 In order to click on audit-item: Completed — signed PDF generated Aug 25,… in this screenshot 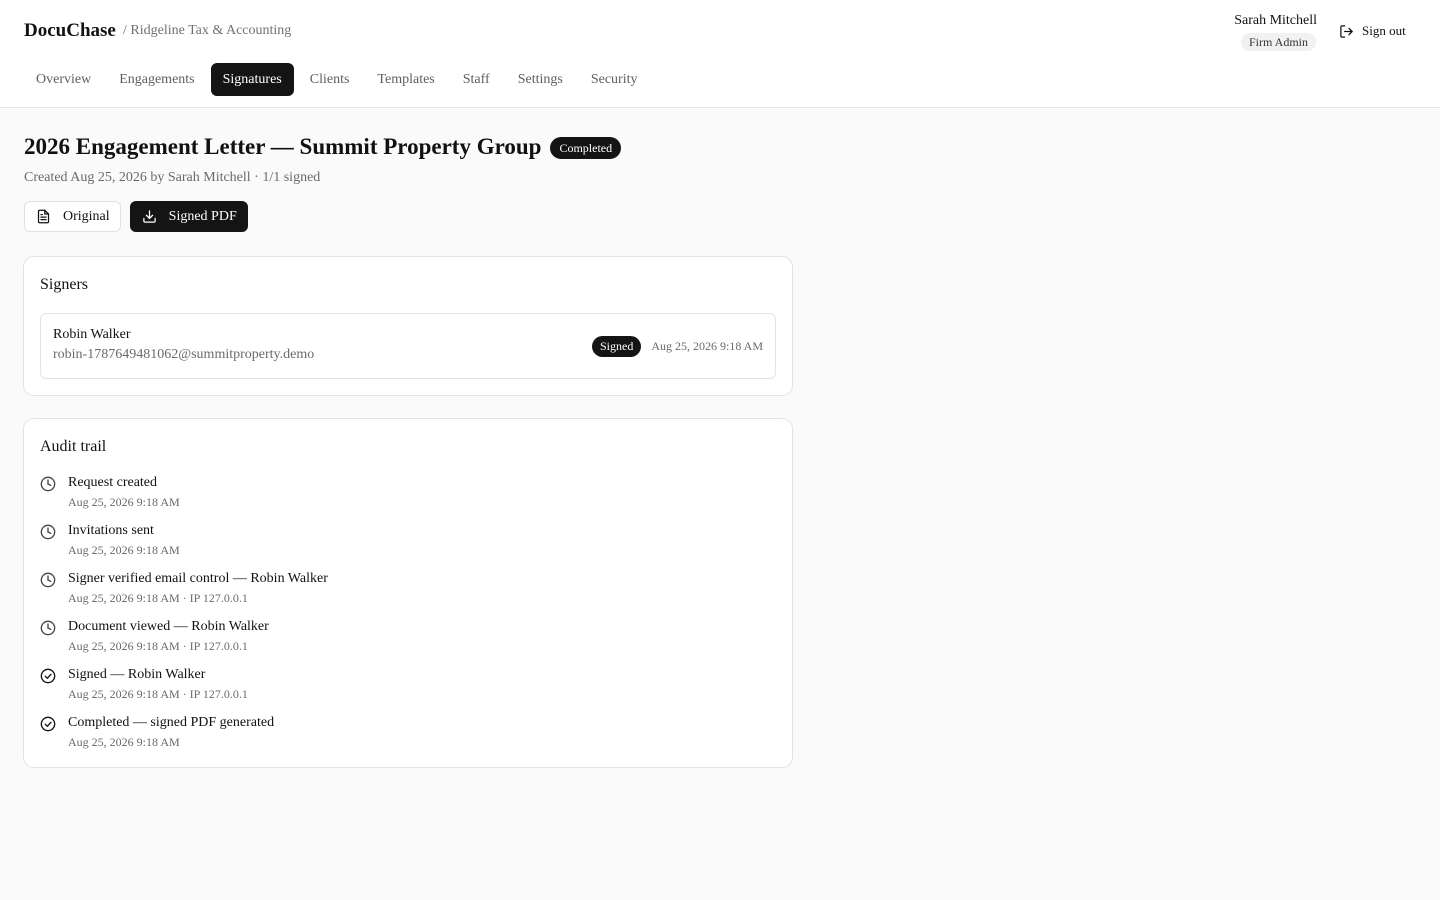, I will do `click(410, 739)`.